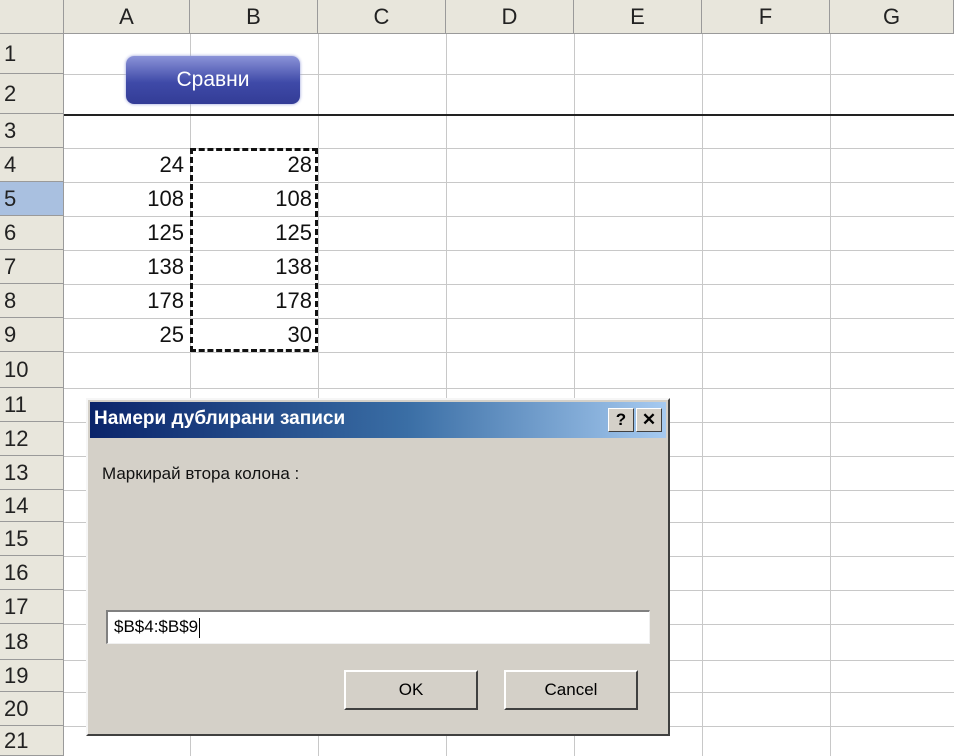  I want to click on column-header-c: C, so click(382, 17).